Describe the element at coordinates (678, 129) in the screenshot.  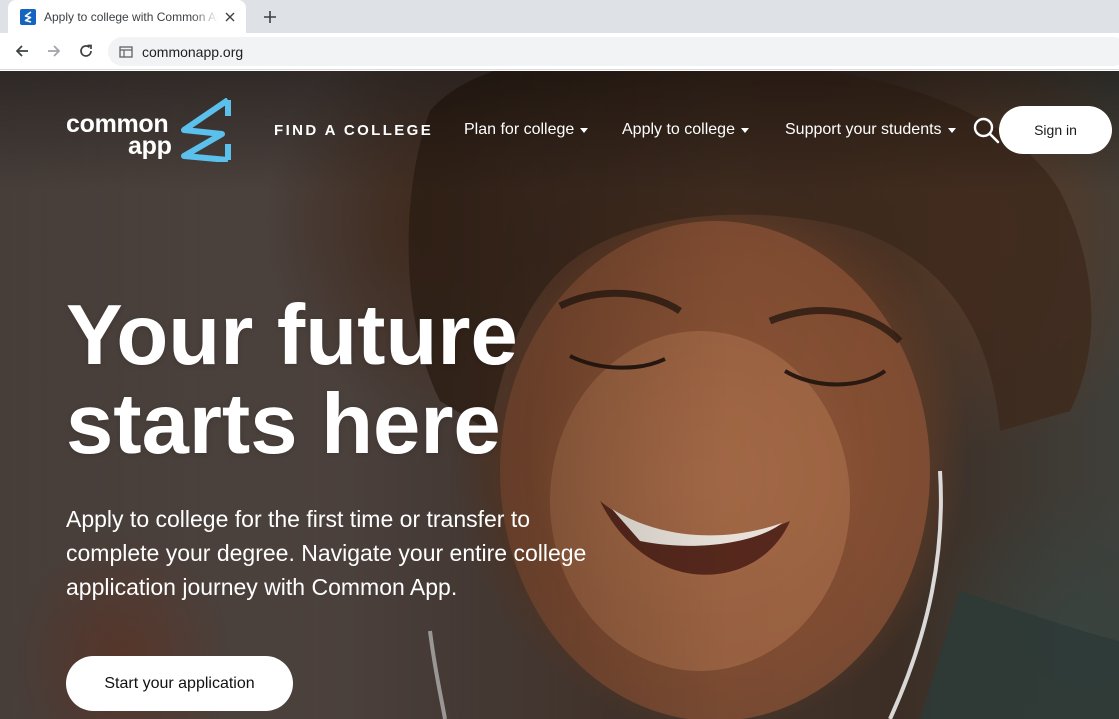
I see `nav-apply-label: Apply to college` at that location.